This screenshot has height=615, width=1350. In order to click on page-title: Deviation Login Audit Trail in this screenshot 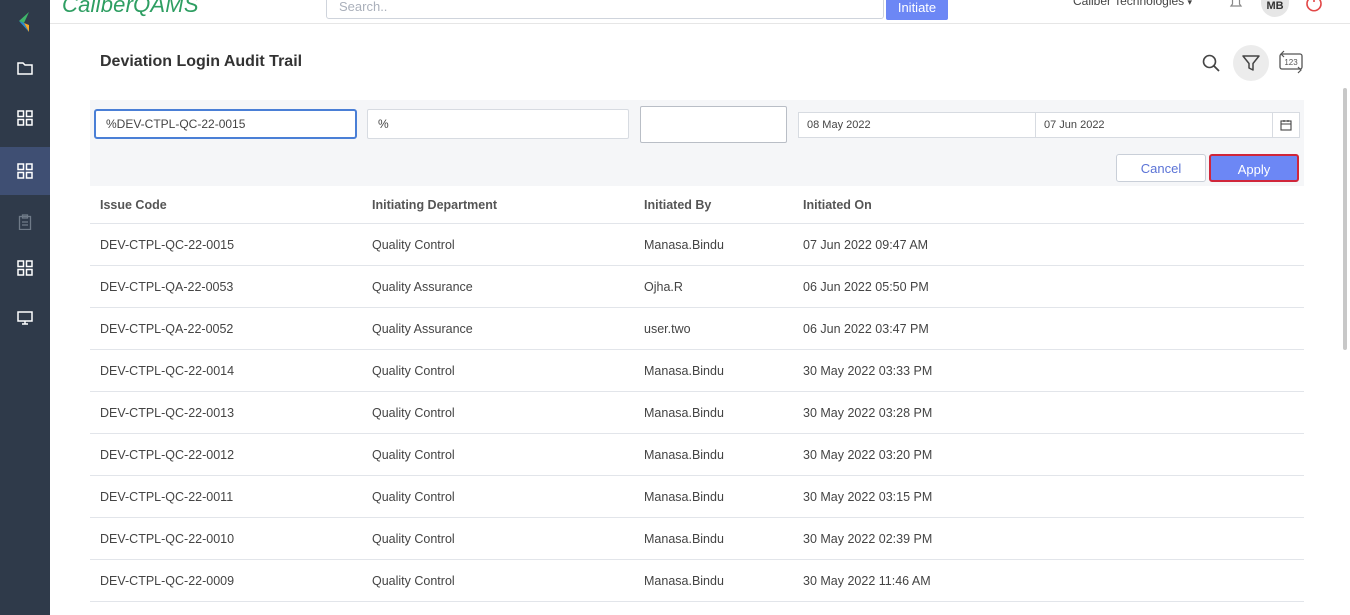, I will do `click(201, 61)`.